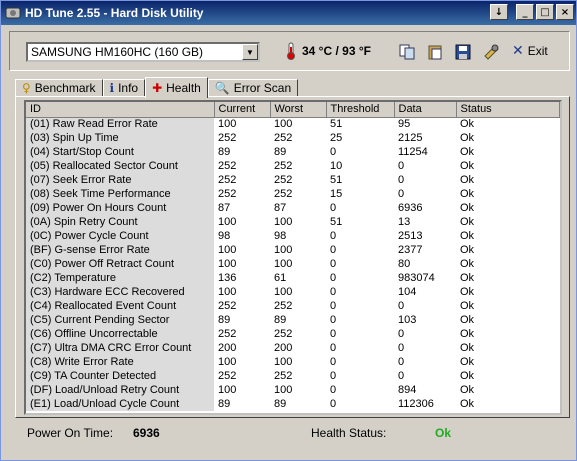 The height and width of the screenshot is (461, 577). I want to click on table-row: (C0) Power Off Retract Count 100 100 0 80 Ok, so click(293, 264).